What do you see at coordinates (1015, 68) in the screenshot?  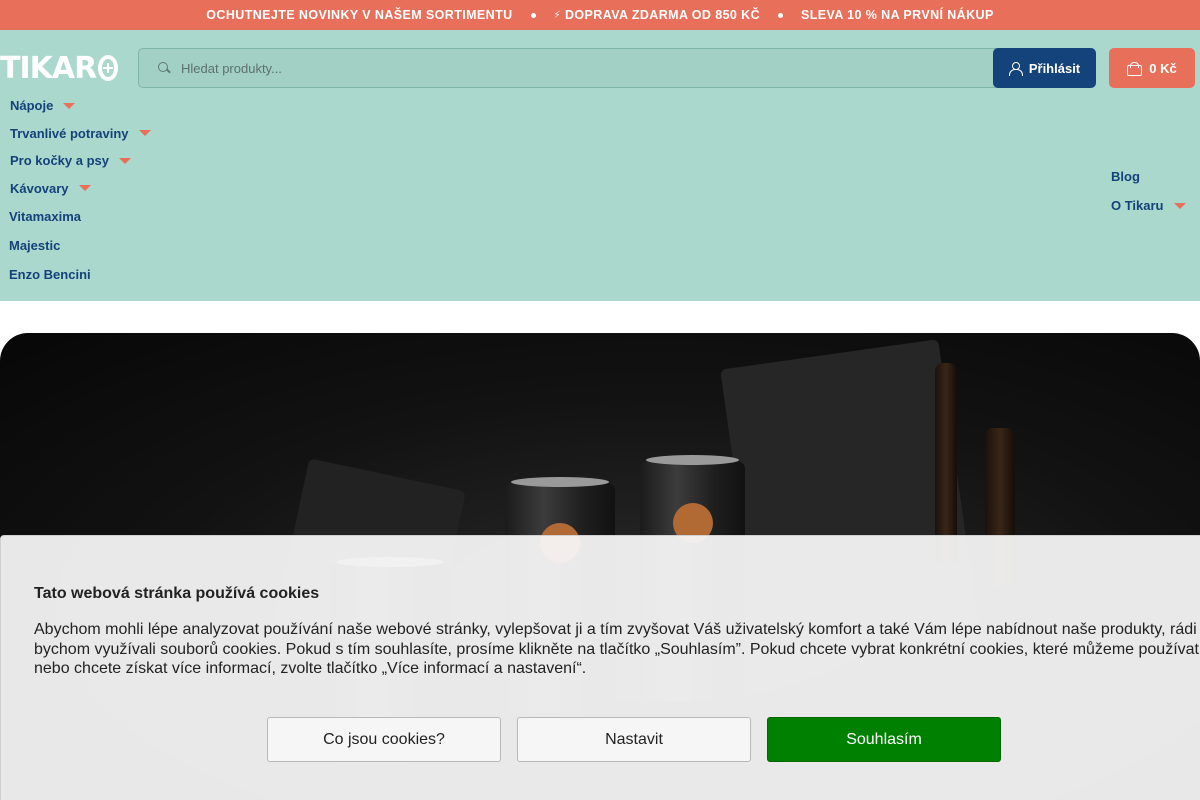 I see `user-icon` at bounding box center [1015, 68].